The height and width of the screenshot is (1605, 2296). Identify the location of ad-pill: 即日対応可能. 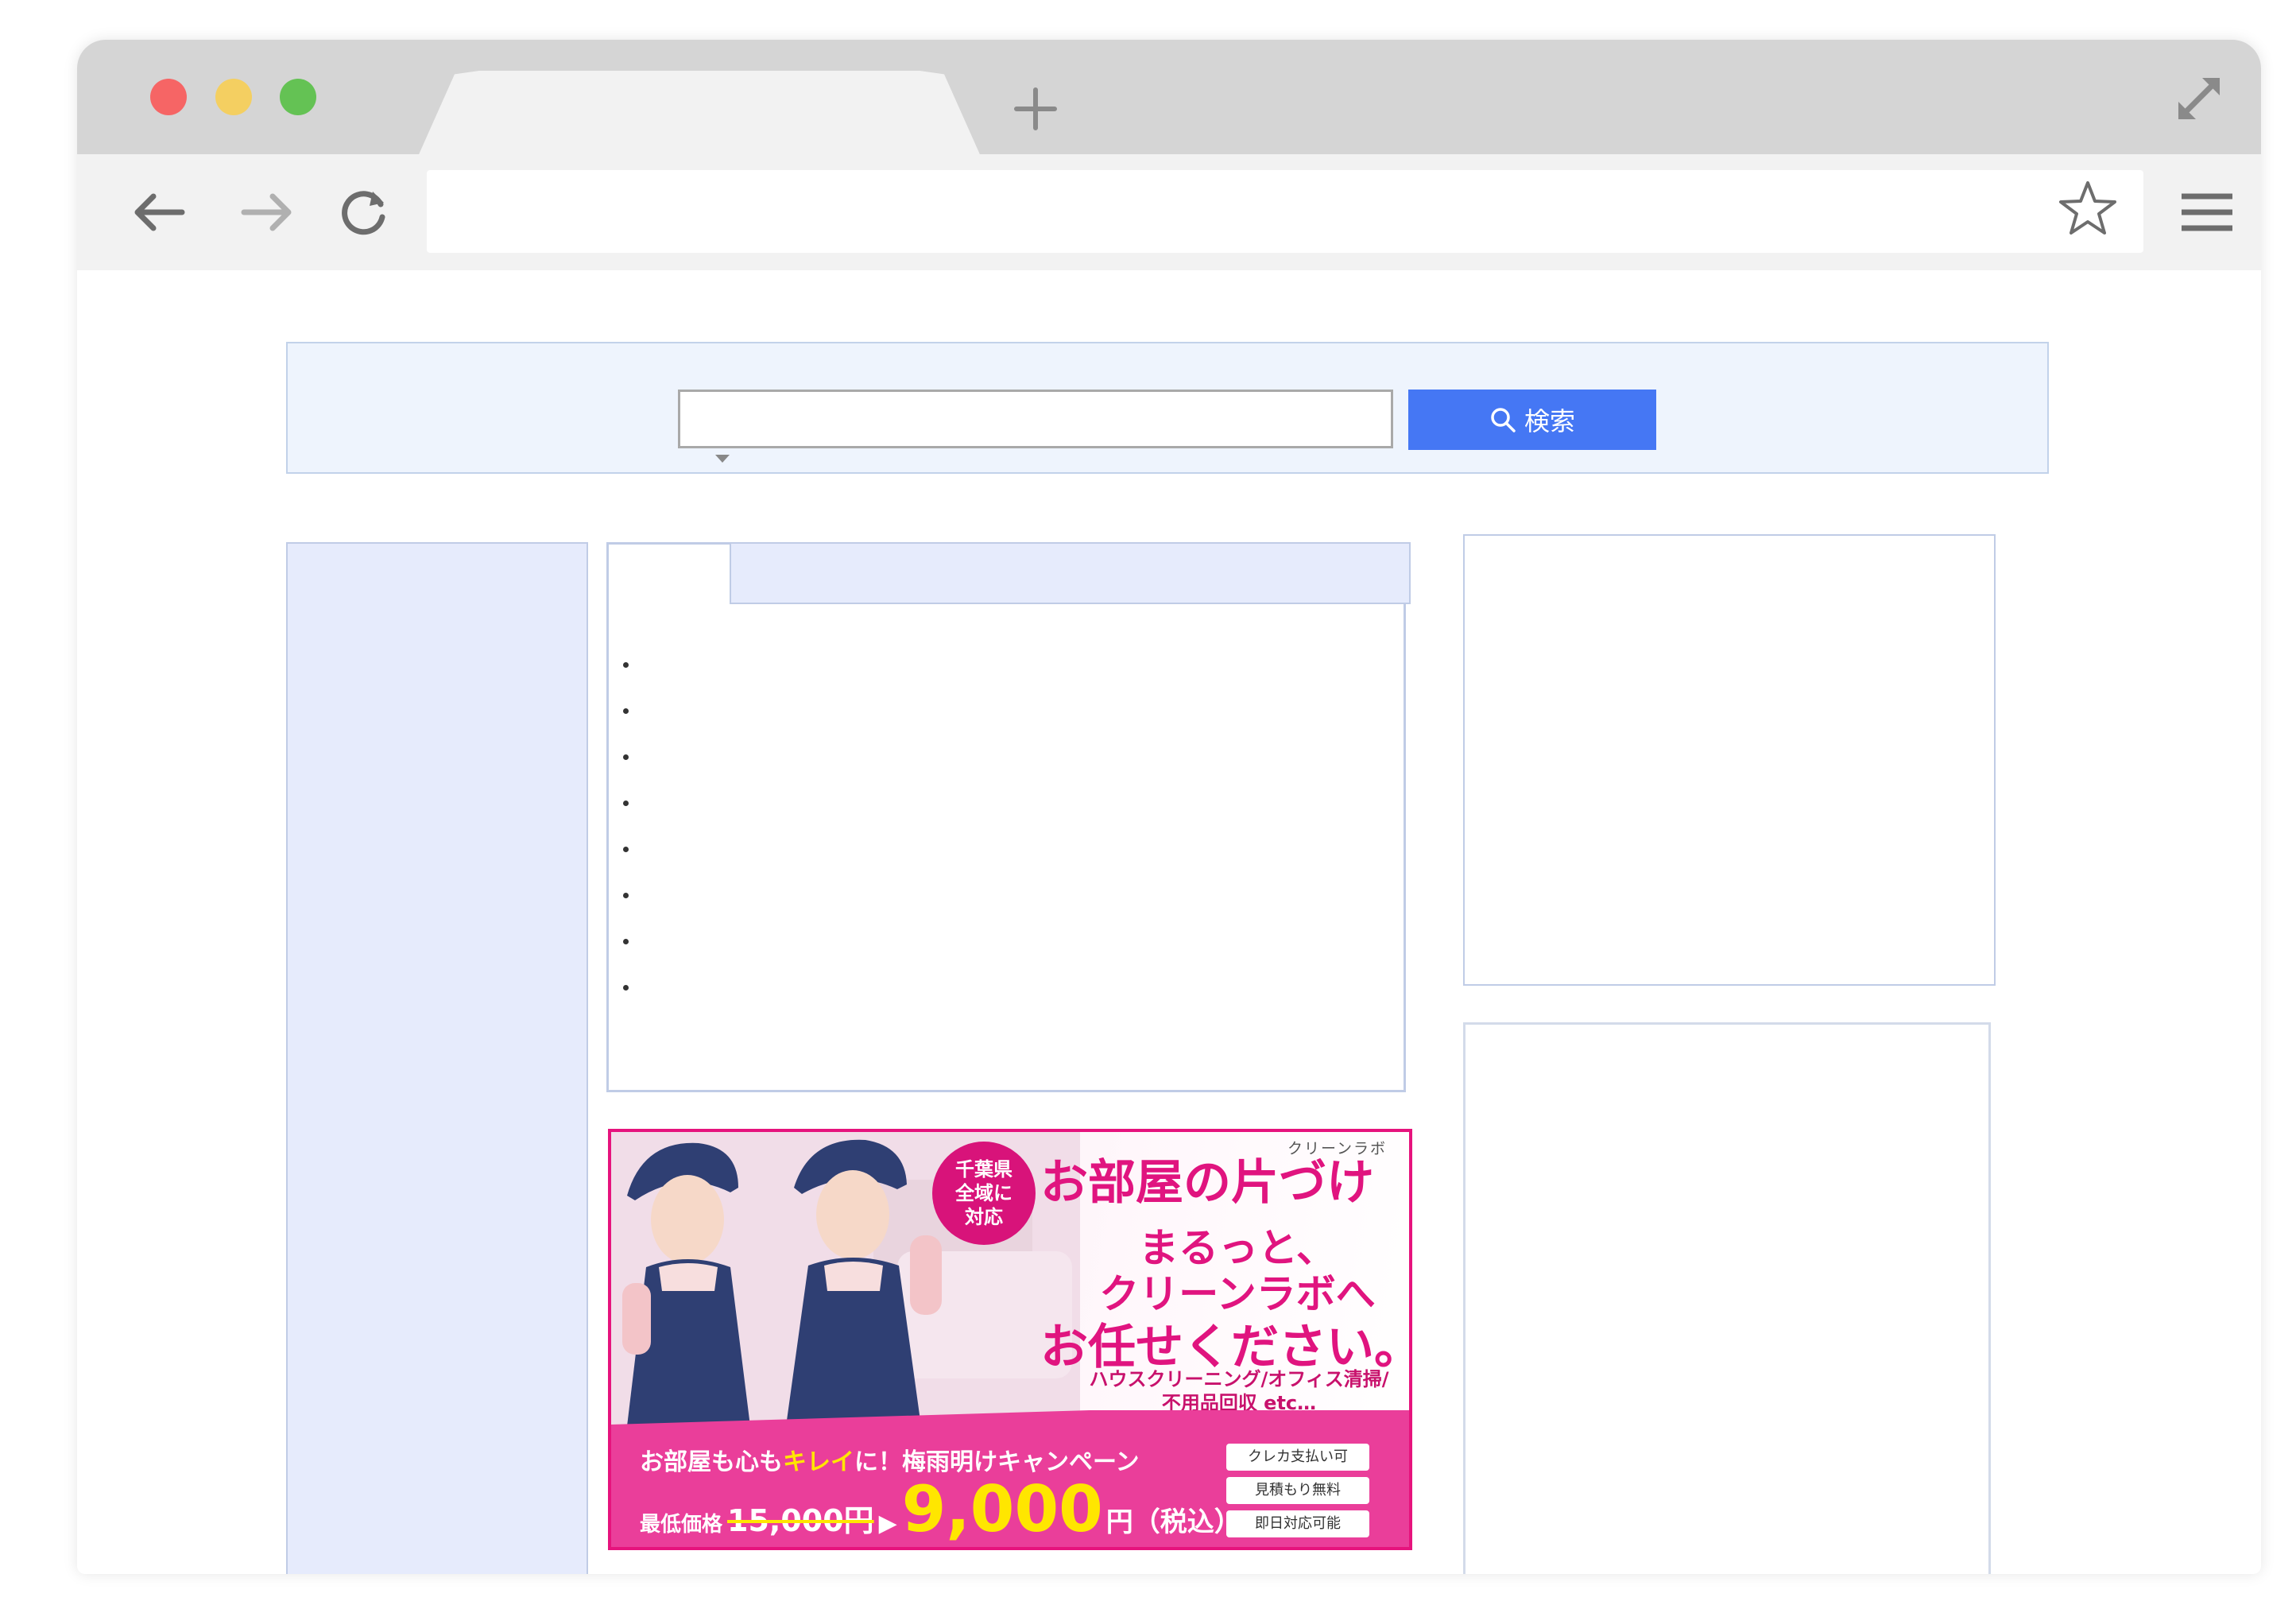
(1297, 1523).